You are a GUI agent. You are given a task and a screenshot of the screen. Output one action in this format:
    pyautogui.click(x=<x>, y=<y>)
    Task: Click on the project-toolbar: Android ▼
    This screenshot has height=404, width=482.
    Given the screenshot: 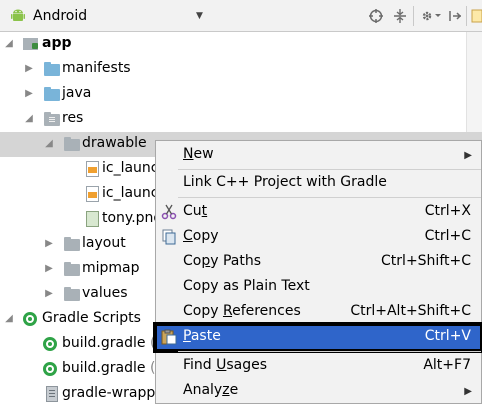 What is the action you would take?
    pyautogui.click(x=241, y=16)
    